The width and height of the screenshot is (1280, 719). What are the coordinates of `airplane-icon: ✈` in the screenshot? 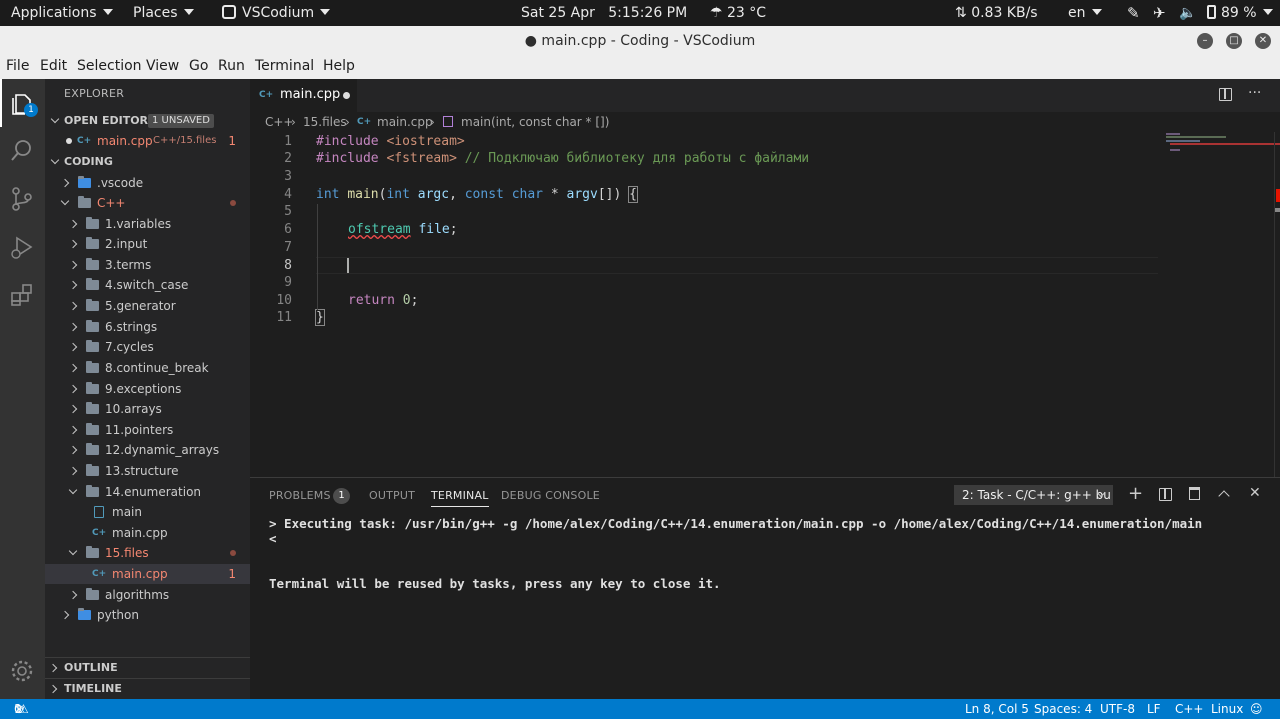 It's located at (1159, 13).